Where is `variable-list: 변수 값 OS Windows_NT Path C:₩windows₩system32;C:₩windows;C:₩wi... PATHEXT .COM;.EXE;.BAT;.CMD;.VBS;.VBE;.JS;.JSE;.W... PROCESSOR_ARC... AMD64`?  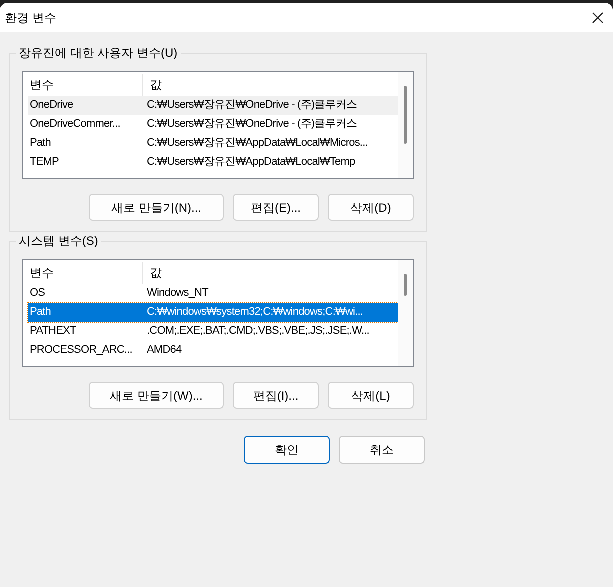 variable-list: 변수 값 OS Windows_NT Path C:₩windows₩system32;C:₩windows;C:₩wi... PATHEXT .COM;.EXE;.BAT;.CMD;.VBS;.VBE;.JS;.JSE;.W... PROCESSOR_ARC... AMD64 is located at coordinates (218, 313).